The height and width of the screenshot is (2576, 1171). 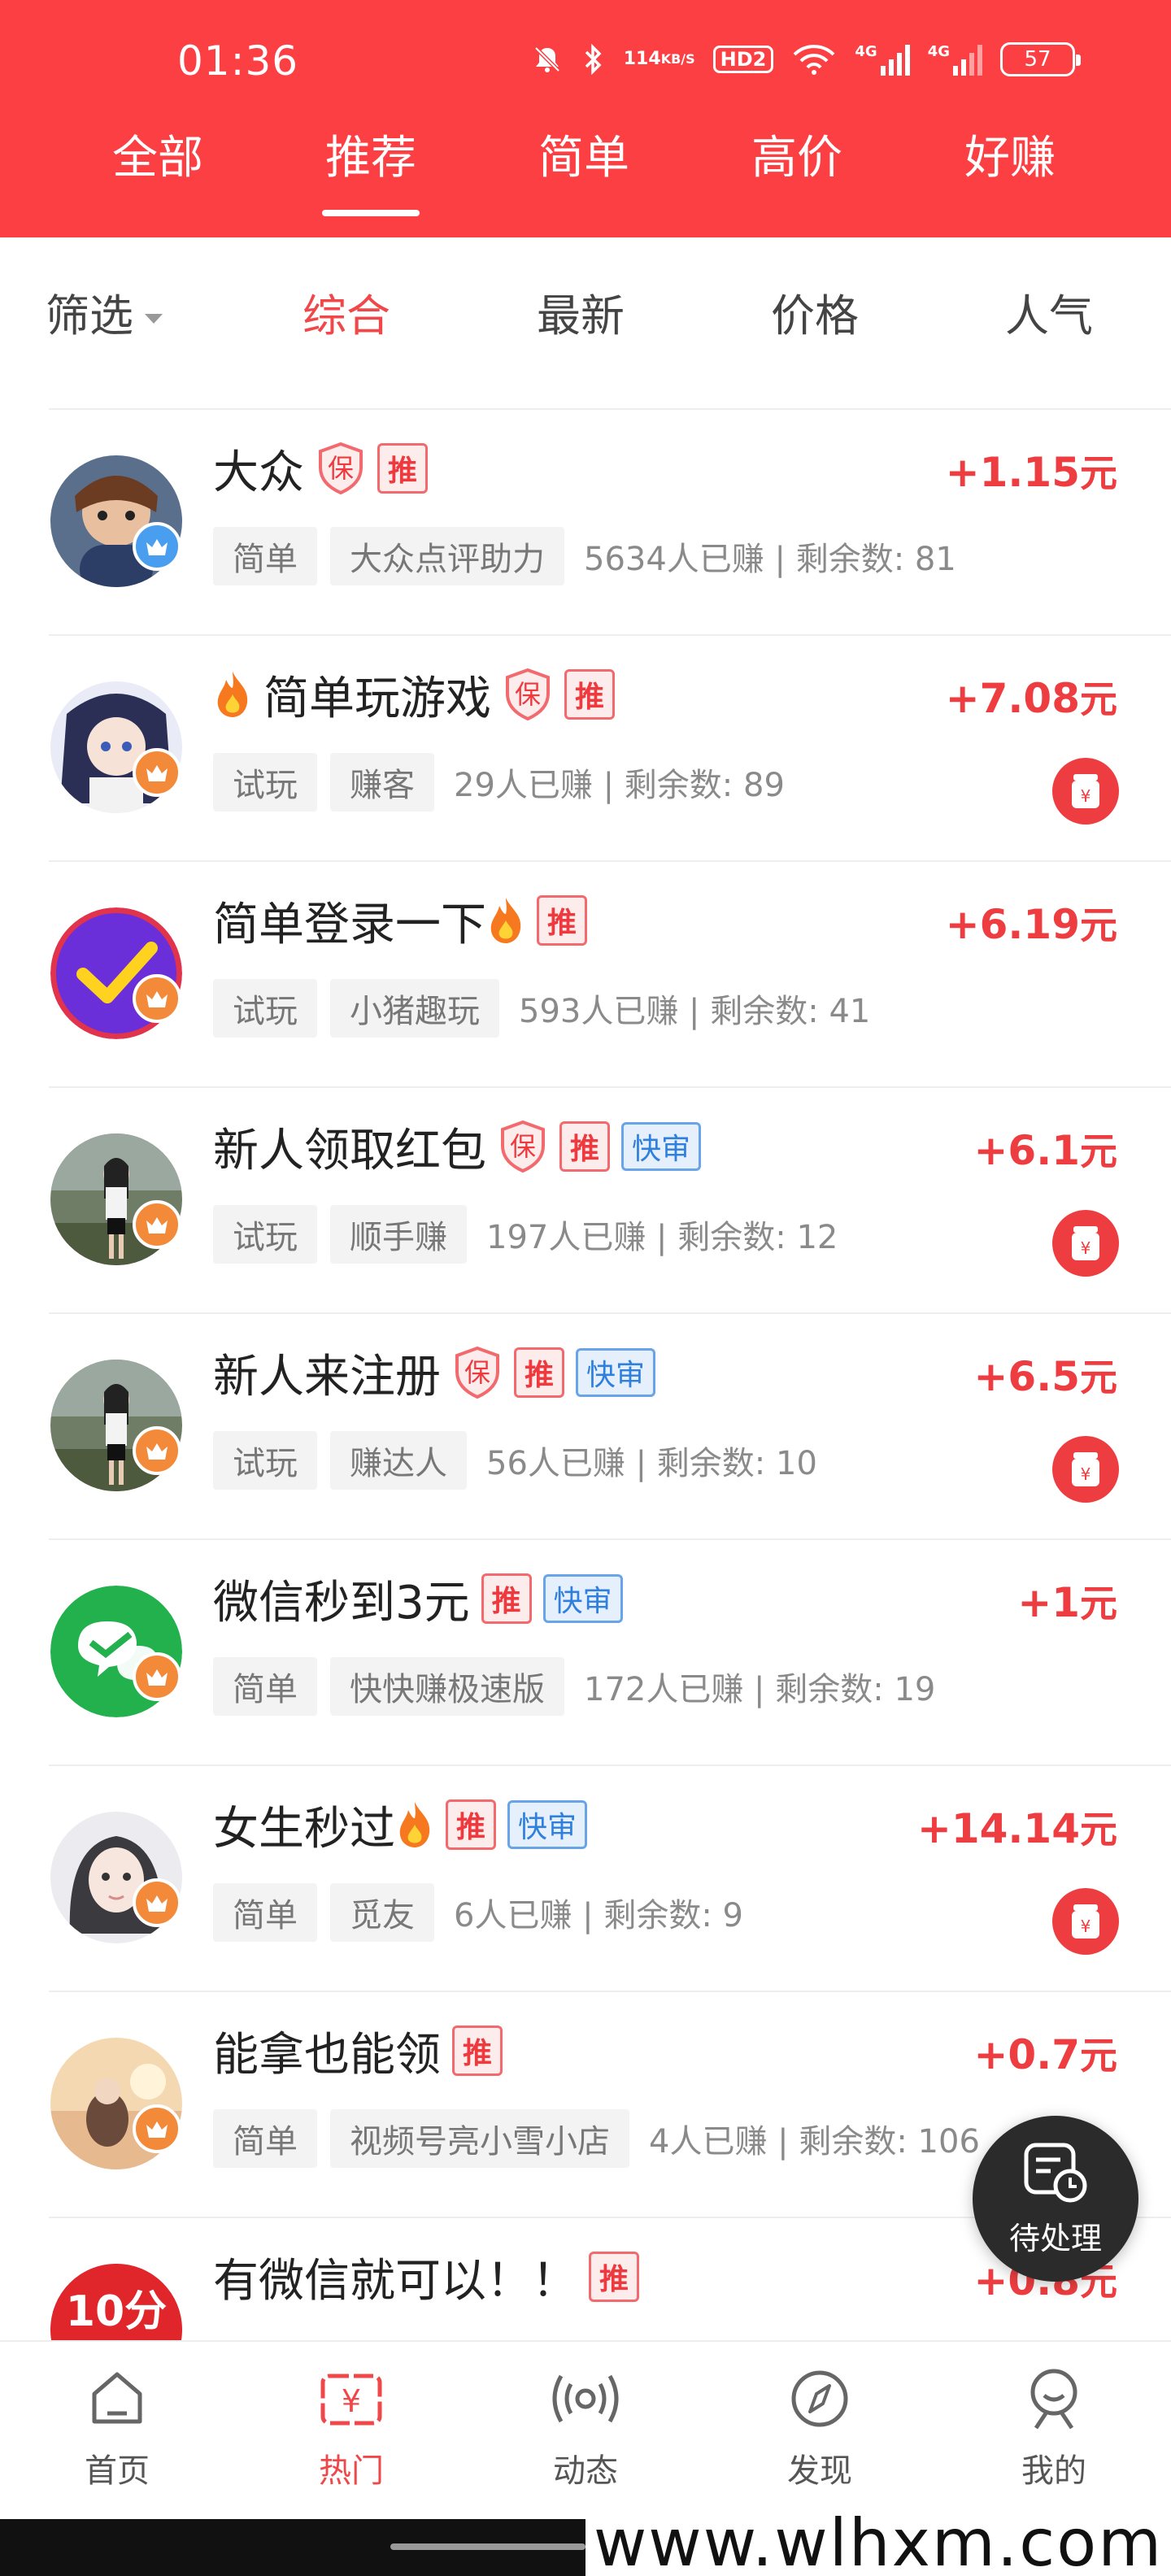 What do you see at coordinates (117, 2471) in the screenshot?
I see `nav-home-label: 首页` at bounding box center [117, 2471].